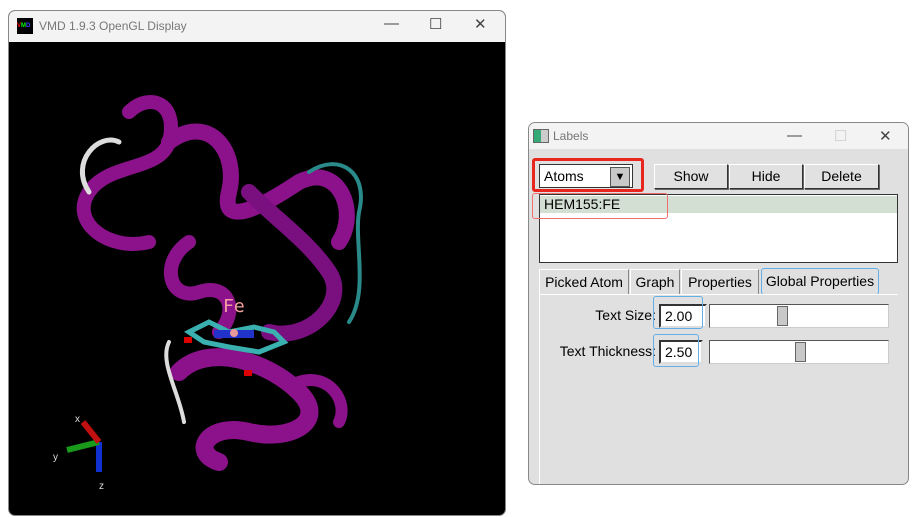 The height and width of the screenshot is (517, 915). What do you see at coordinates (799, 316) in the screenshot?
I see `text-size-slider` at bounding box center [799, 316].